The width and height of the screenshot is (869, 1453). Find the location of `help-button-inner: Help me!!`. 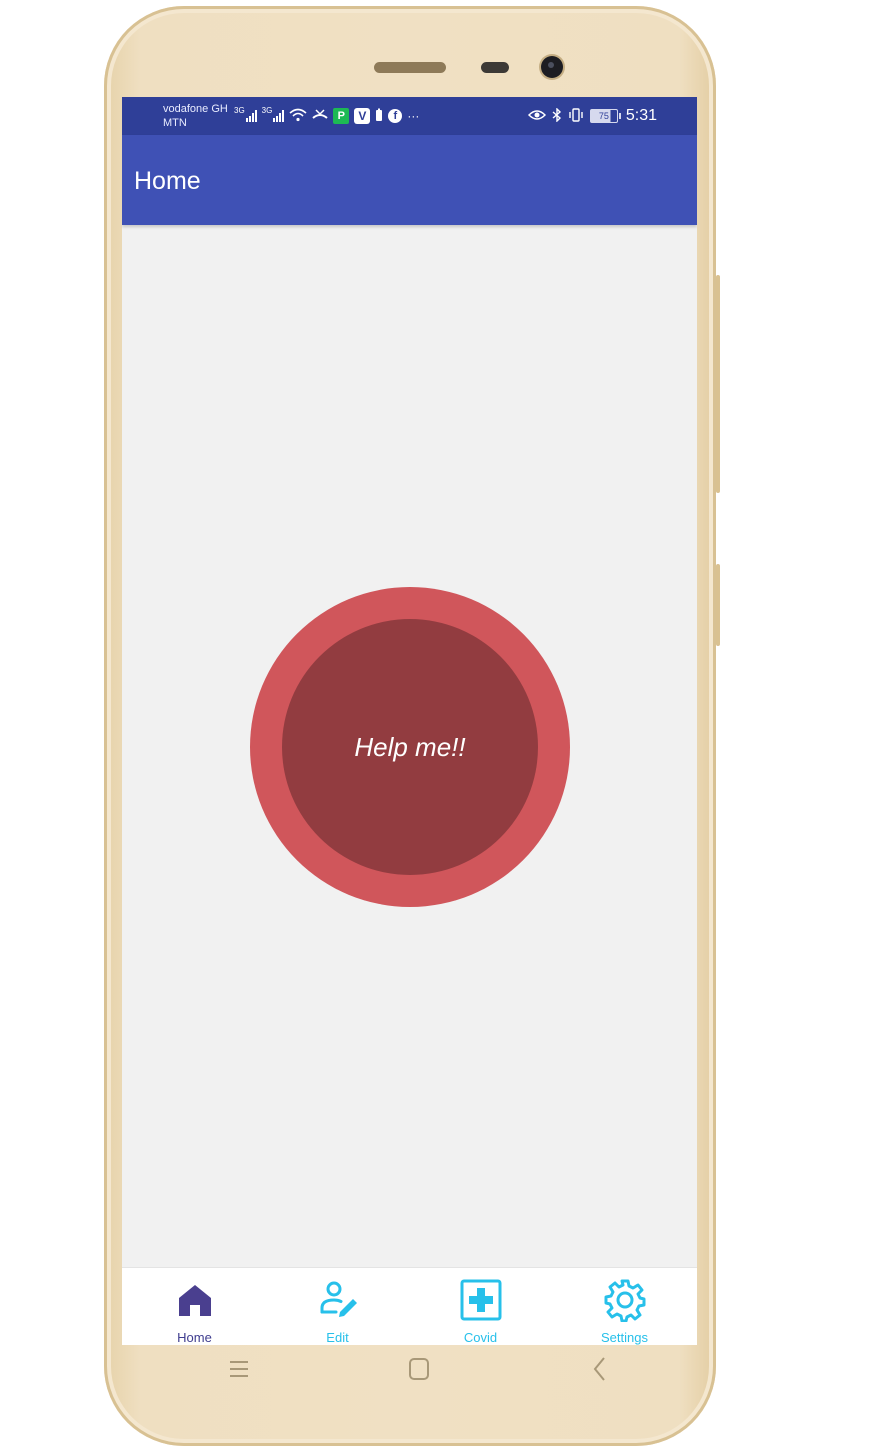

help-button-inner: Help me!! is located at coordinates (410, 747).